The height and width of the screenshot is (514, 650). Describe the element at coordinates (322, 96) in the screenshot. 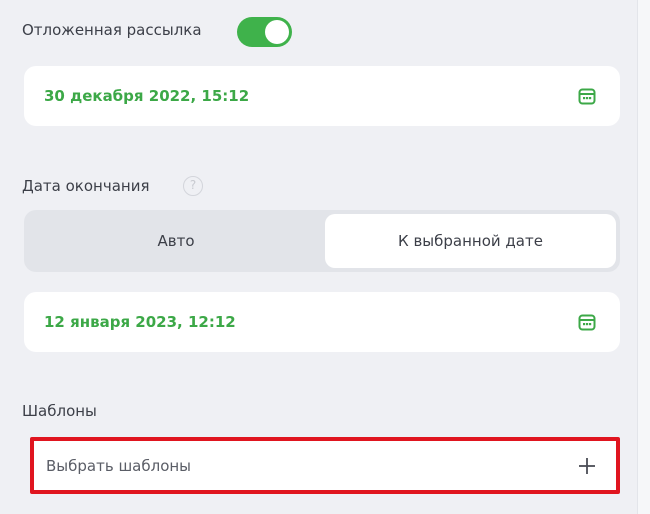

I see `start-date-field: 30 декабря 2022, 15:12` at that location.